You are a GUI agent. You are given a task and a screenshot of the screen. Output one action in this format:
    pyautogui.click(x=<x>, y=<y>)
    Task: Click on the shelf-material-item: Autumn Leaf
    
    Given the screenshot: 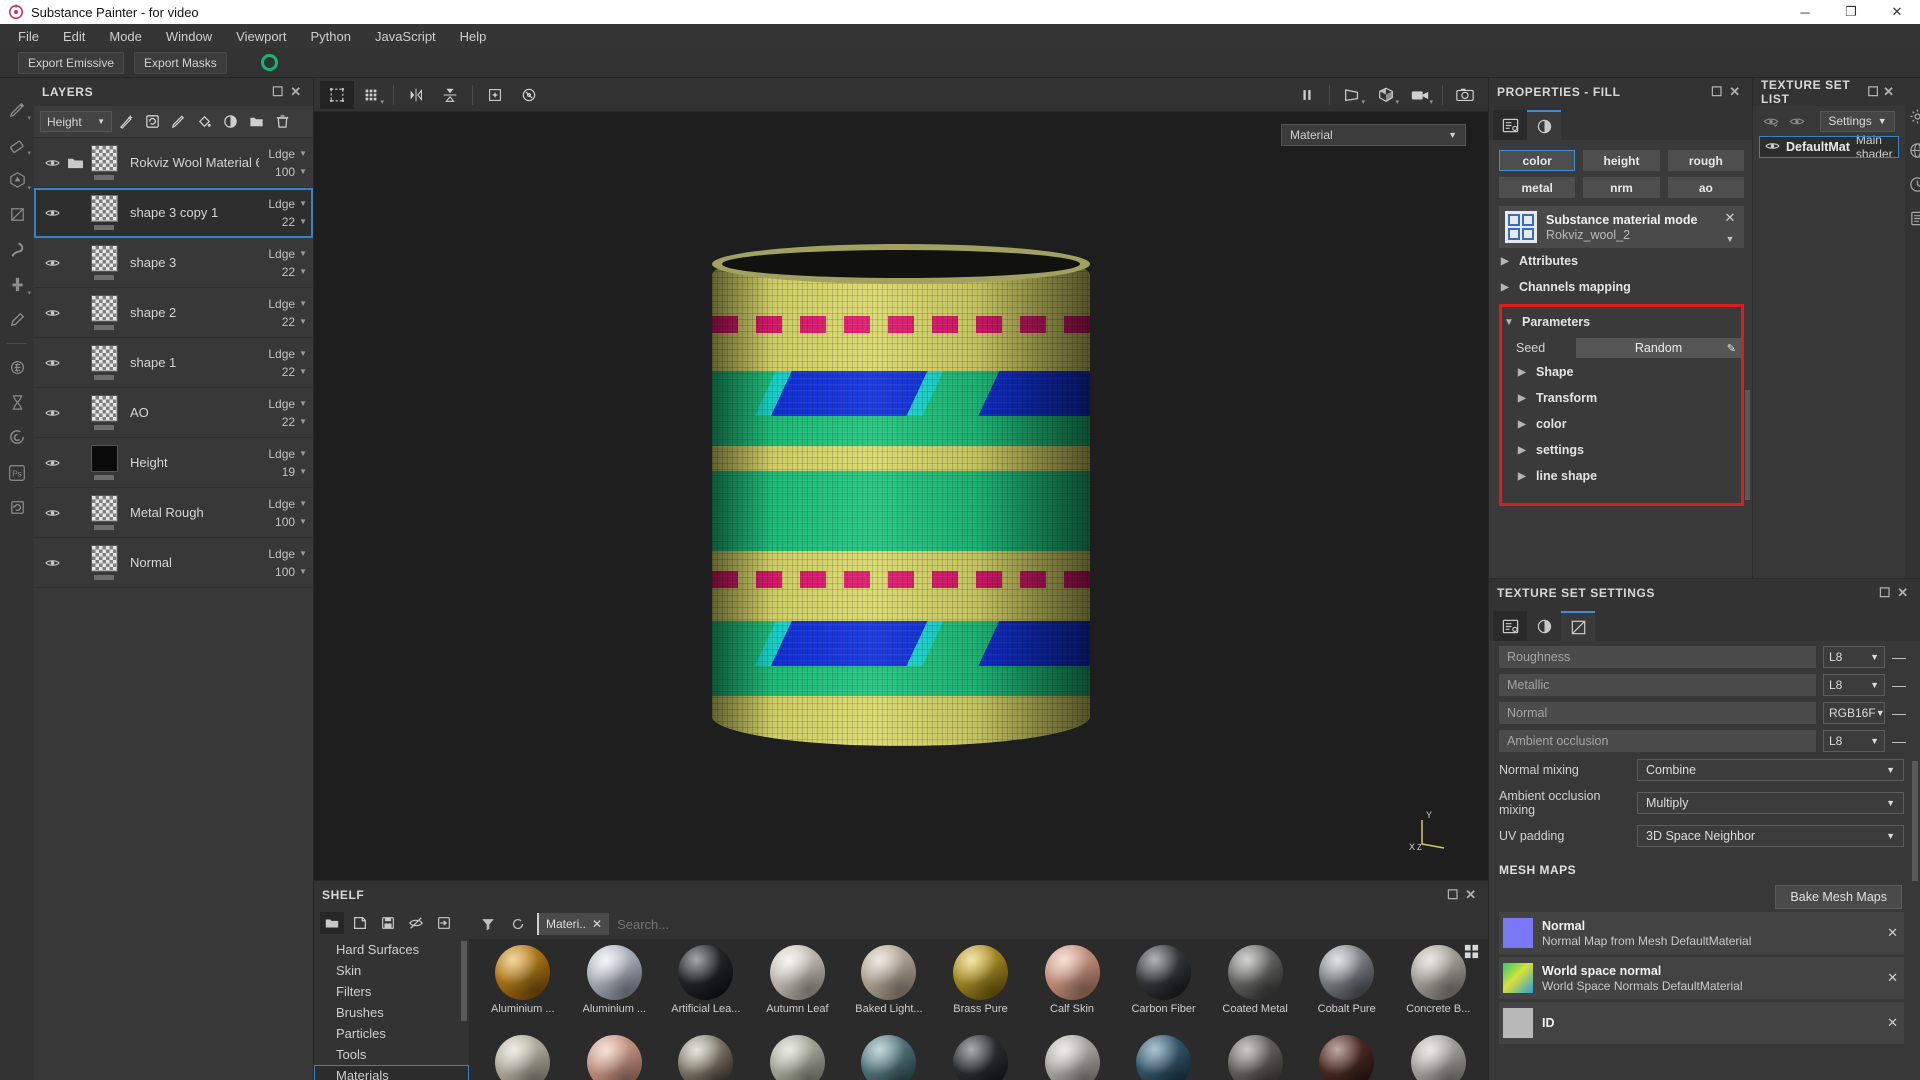 What is the action you would take?
    pyautogui.click(x=798, y=990)
    